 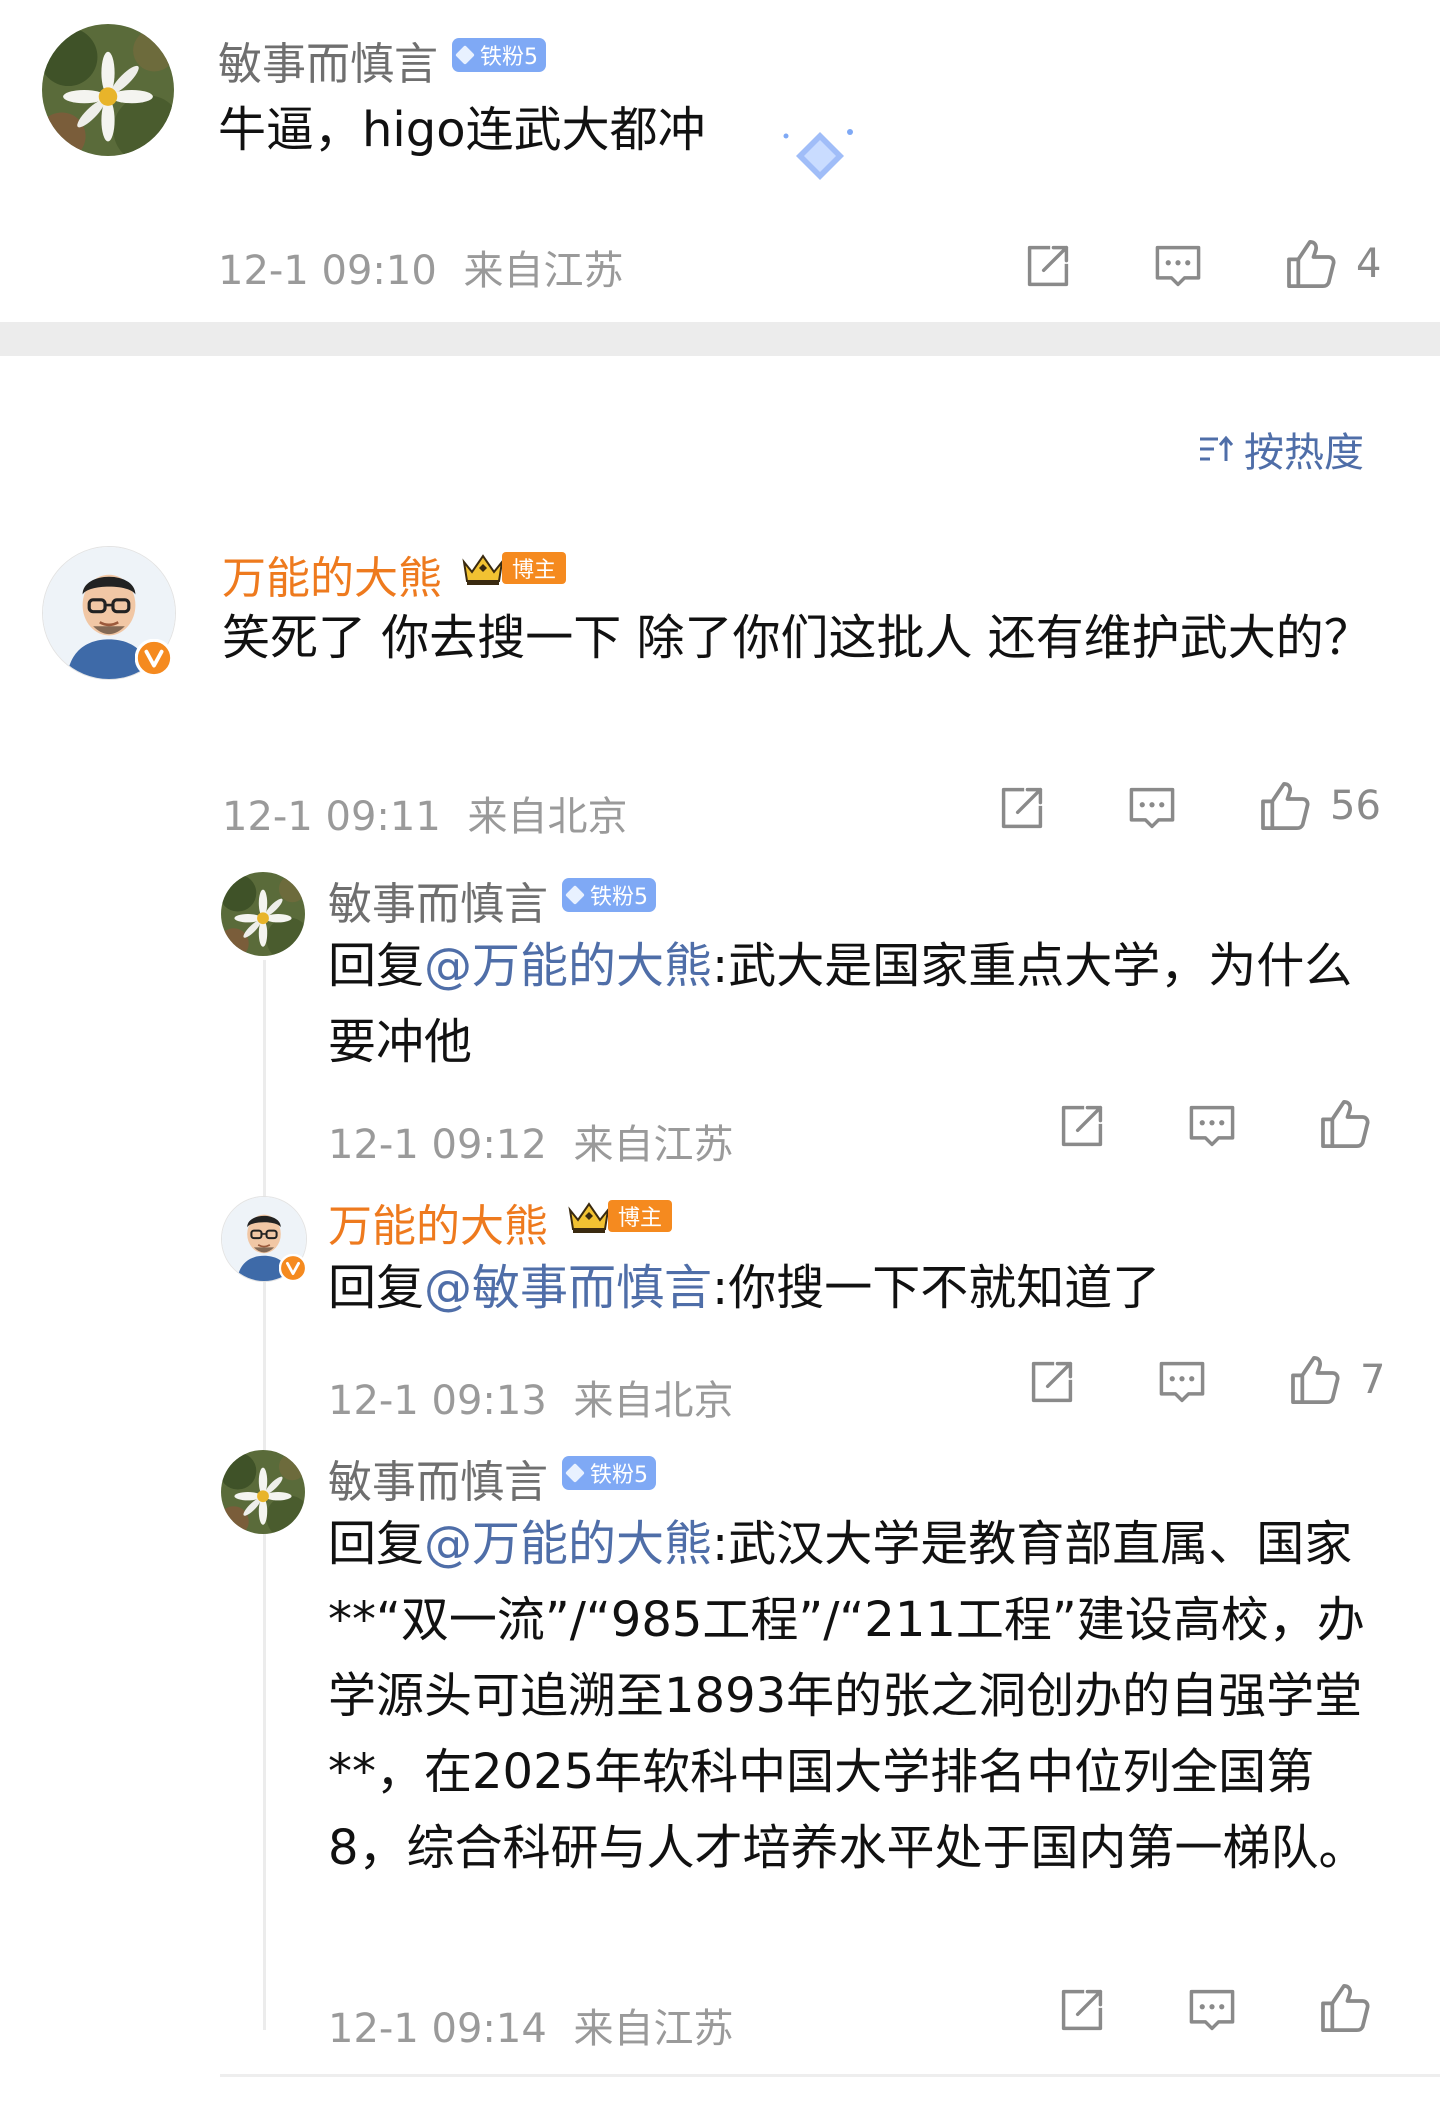 I want to click on timestamp: 12-1 09:11, so click(x=331, y=817).